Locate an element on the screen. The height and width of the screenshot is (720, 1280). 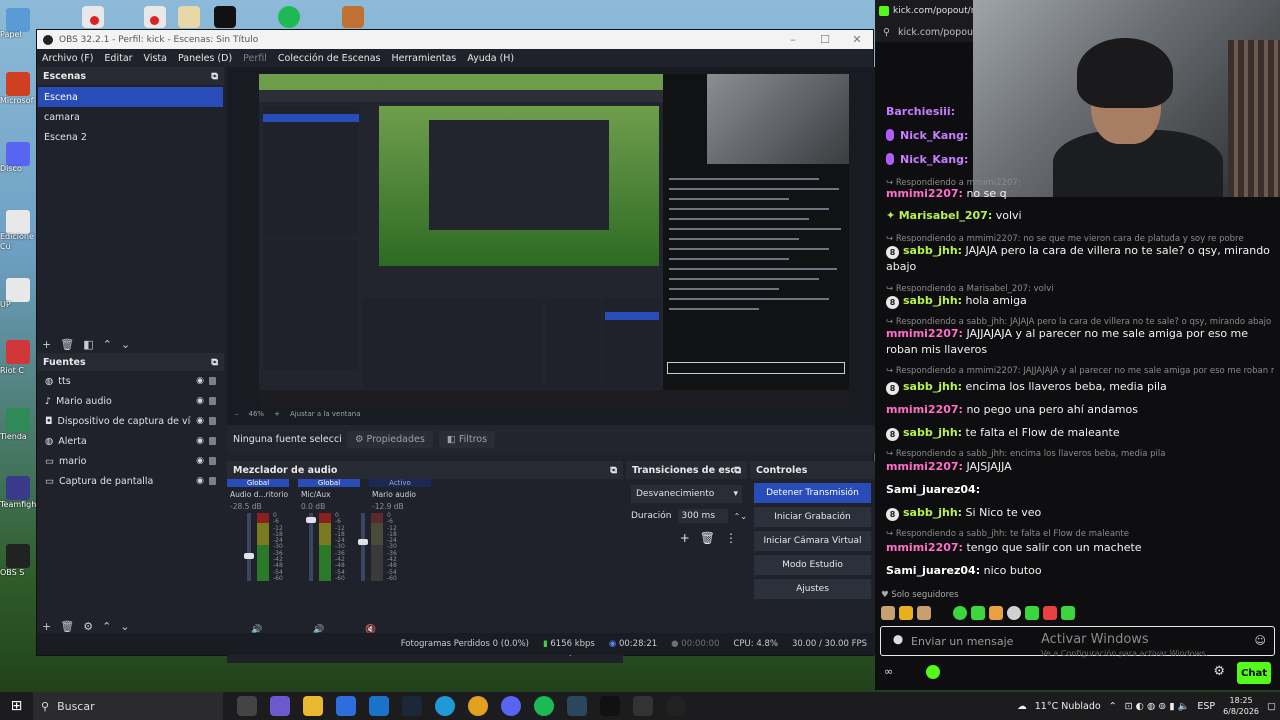
zoom-in-button: + is located at coordinates (277, 414).